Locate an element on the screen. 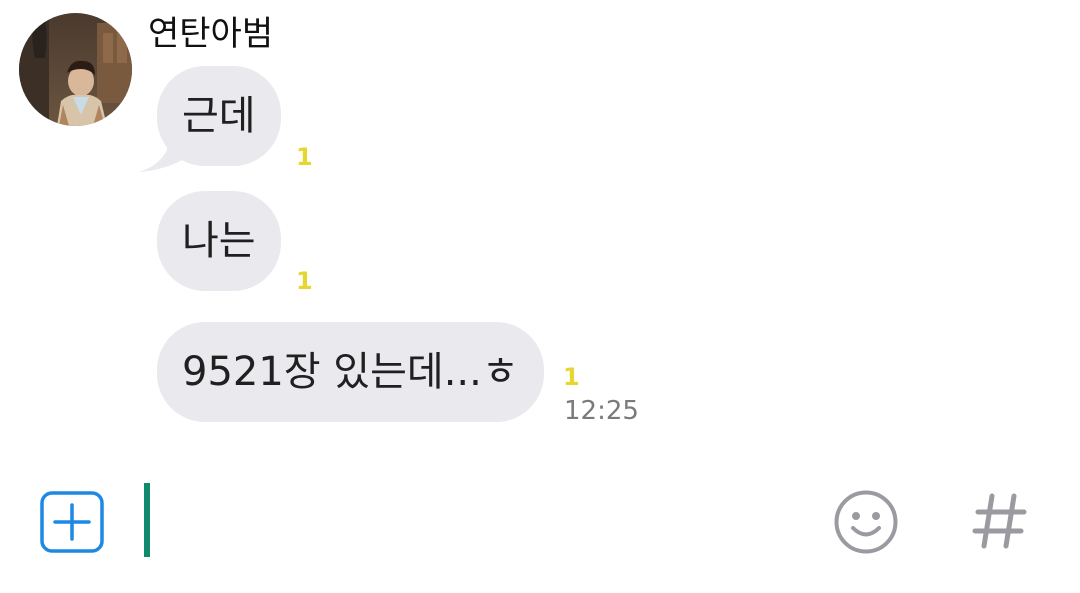 The width and height of the screenshot is (1080, 593). message-text: 근데 is located at coordinates (219, 116).